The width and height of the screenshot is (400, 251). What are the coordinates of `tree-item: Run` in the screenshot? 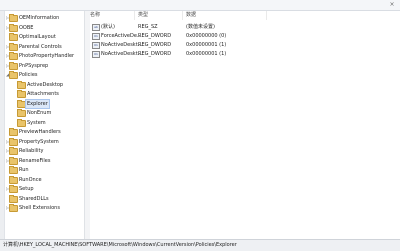 It's located at (42, 170).